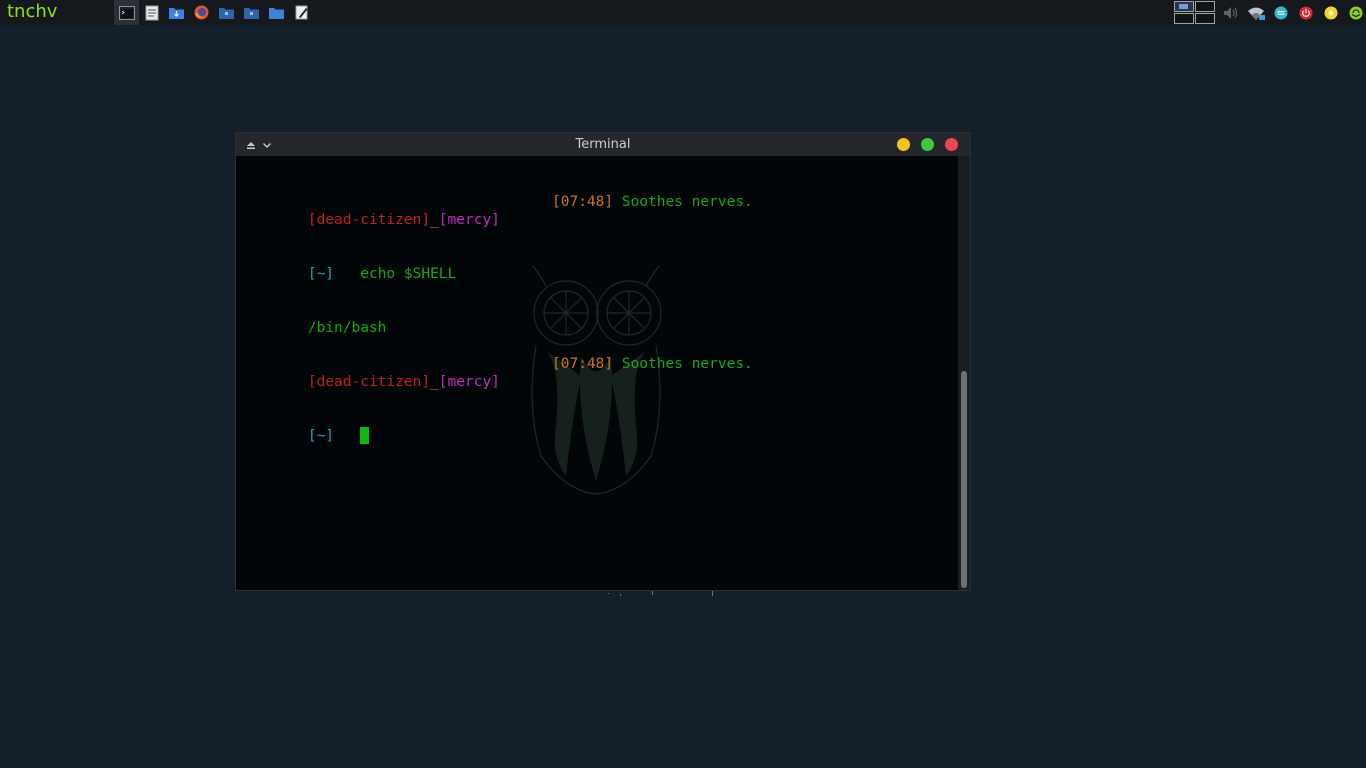 This screenshot has width=1366, height=768. I want to click on volume-icon, so click(1230, 12).